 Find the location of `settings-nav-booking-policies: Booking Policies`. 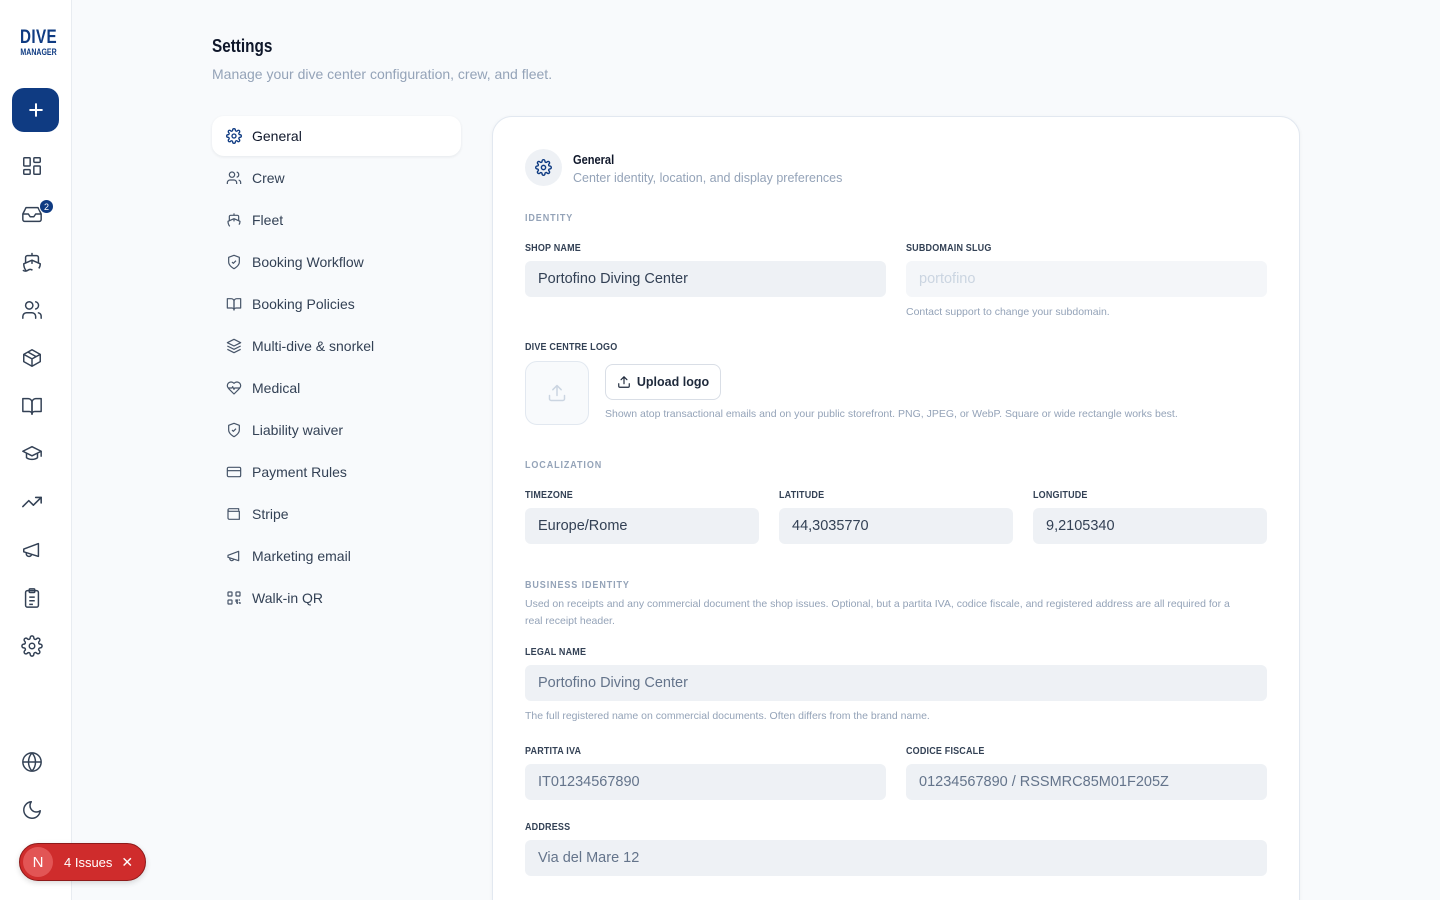

settings-nav-booking-policies: Booking Policies is located at coordinates (336, 304).